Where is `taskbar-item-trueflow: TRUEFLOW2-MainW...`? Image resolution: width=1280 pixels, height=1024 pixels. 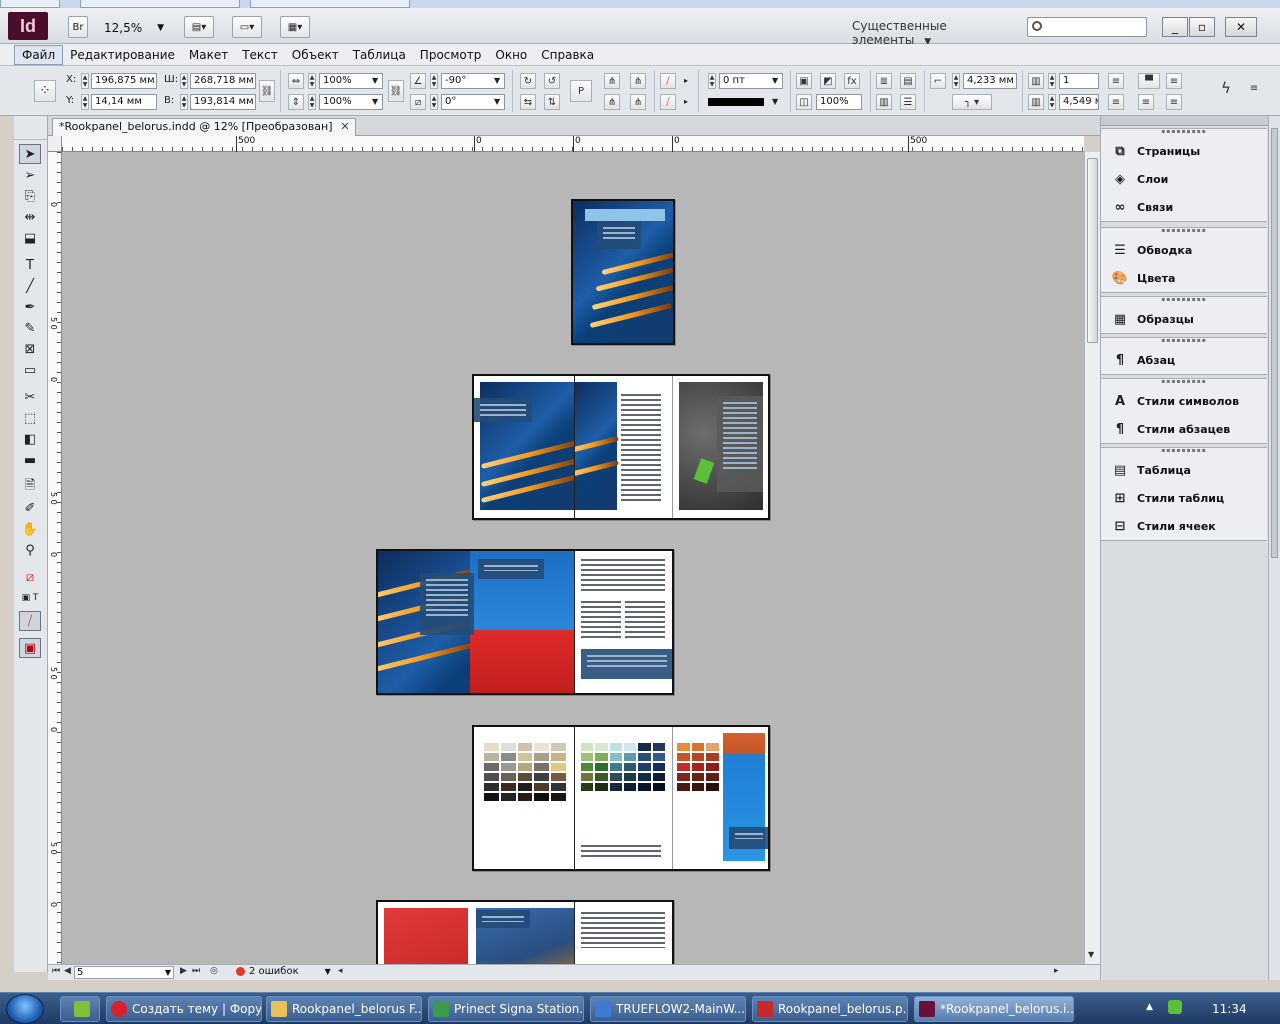
taskbar-item-trueflow: TRUEFLOW2-MainW... is located at coordinates (668, 1009).